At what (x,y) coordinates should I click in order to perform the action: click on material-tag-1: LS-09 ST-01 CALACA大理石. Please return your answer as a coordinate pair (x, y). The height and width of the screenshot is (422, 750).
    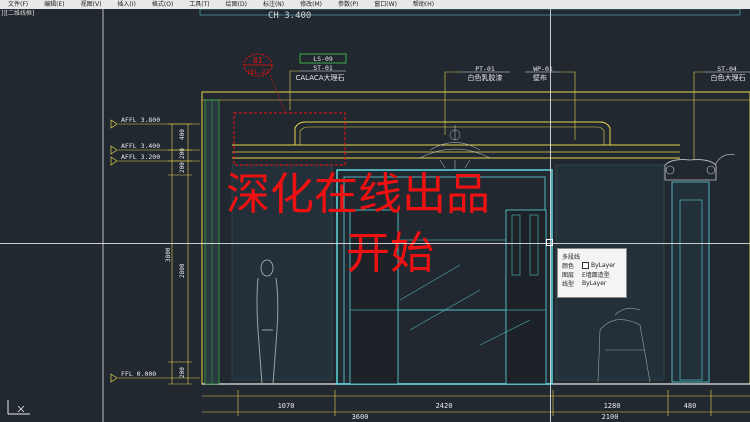
    Looking at the image, I should click on (318, 81).